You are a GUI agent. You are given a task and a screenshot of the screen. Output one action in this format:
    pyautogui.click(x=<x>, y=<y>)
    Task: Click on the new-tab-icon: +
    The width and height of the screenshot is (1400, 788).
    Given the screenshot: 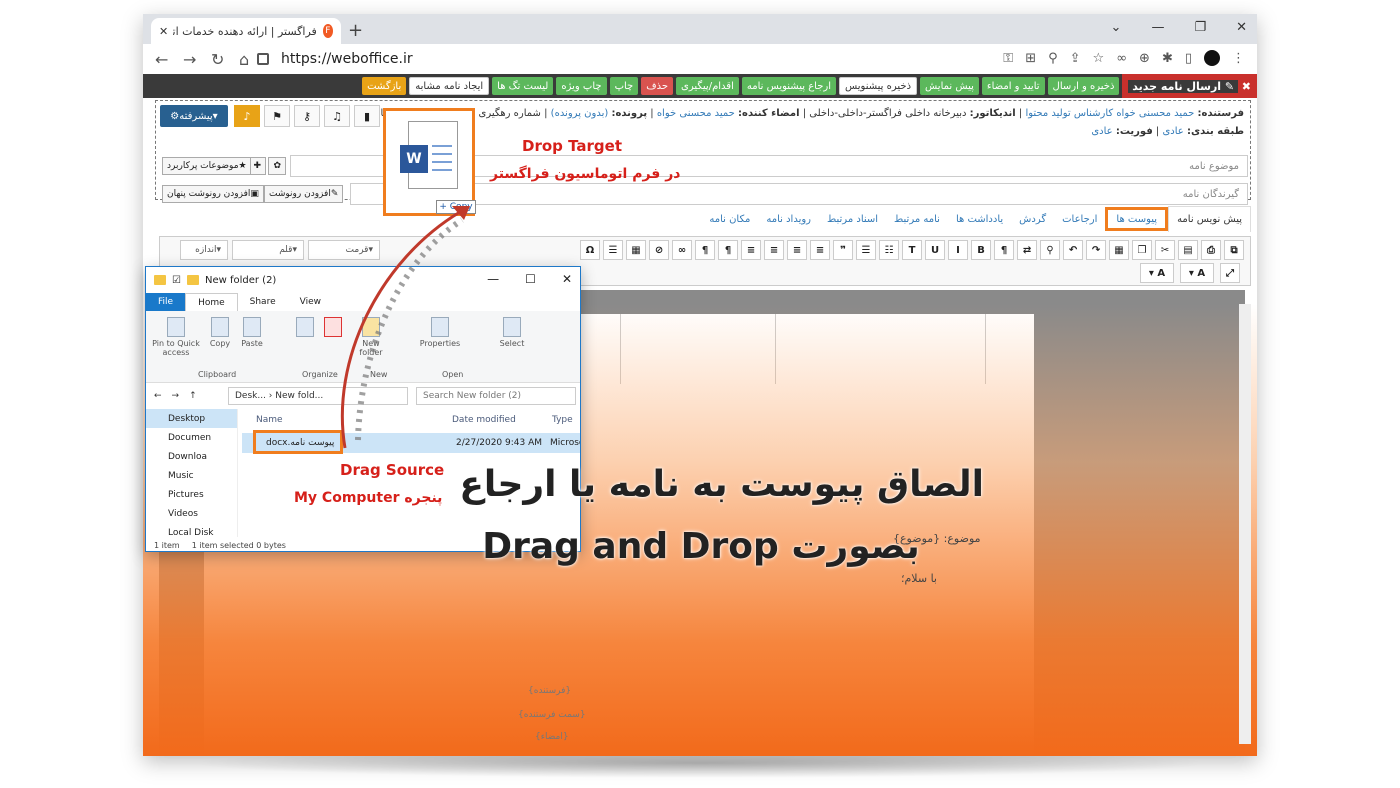 What is the action you would take?
    pyautogui.click(x=355, y=30)
    